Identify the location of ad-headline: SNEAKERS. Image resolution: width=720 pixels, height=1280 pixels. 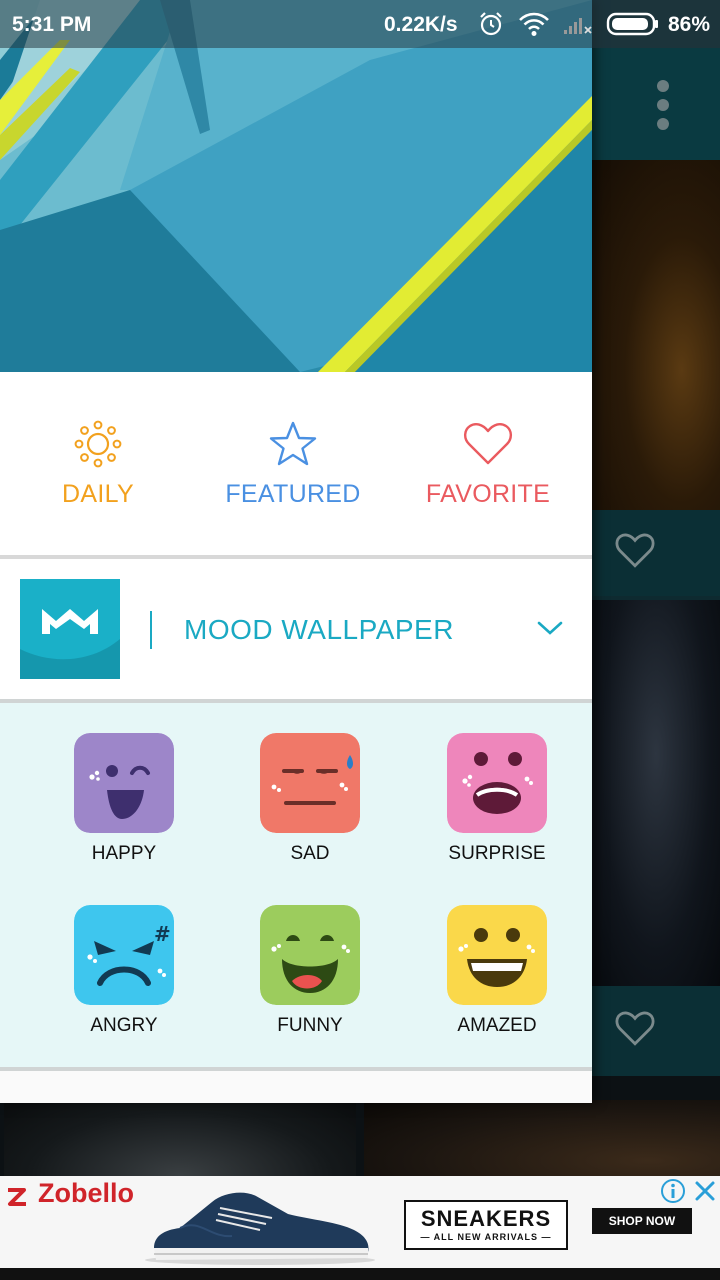
(486, 1218).